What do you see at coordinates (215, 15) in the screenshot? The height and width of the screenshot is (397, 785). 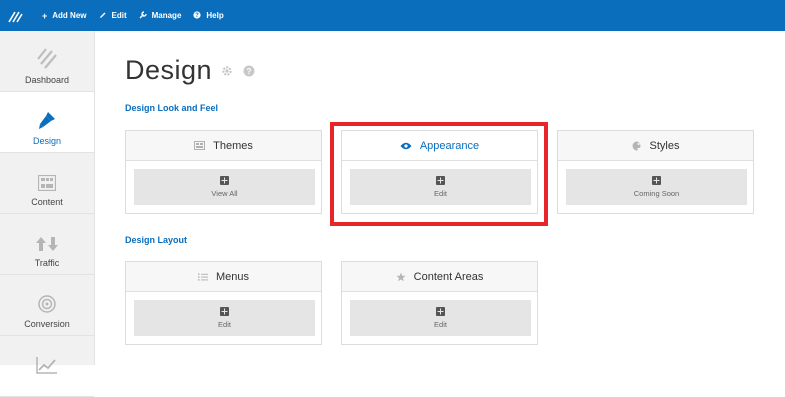 I see `help-label: Help` at bounding box center [215, 15].